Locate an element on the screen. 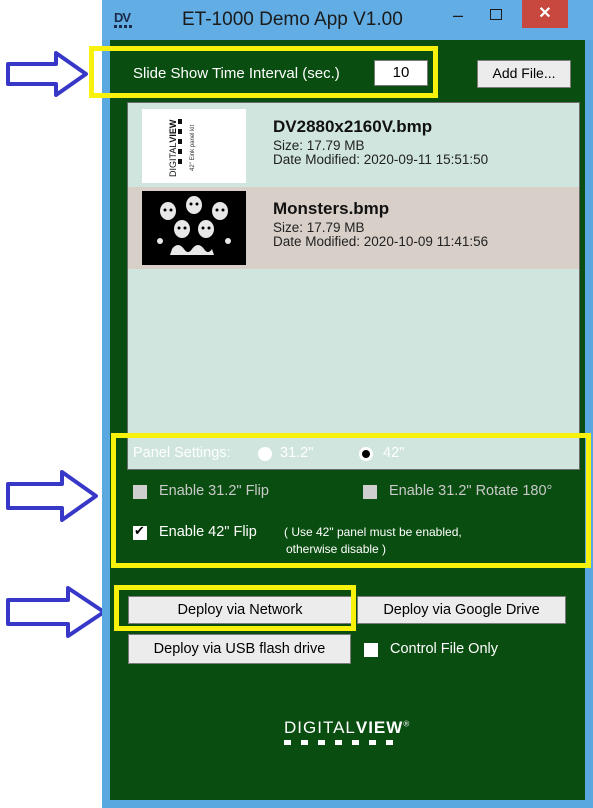 Image resolution: width=593 pixels, height=808 pixels. highlight-panel-settings is located at coordinates (351, 500).